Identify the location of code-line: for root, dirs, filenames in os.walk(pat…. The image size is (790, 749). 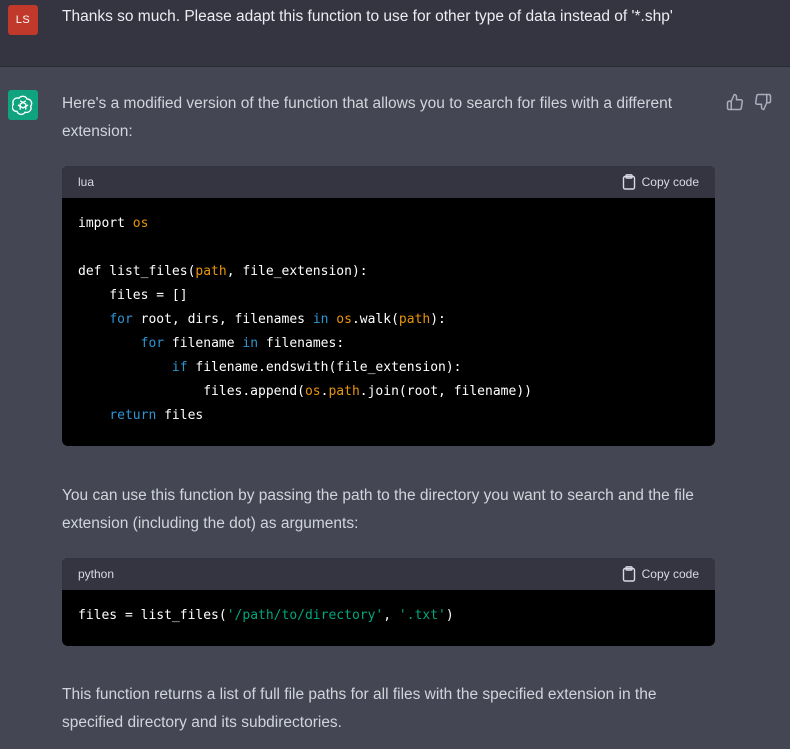
(388, 320).